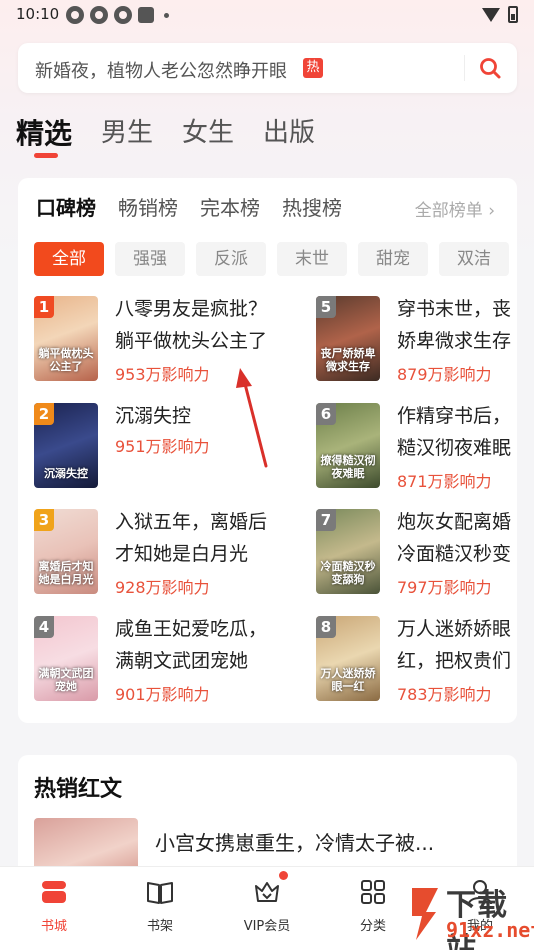 This screenshot has width=534, height=950. What do you see at coordinates (267, 926) in the screenshot?
I see `nav-label: VIP会员` at bounding box center [267, 926].